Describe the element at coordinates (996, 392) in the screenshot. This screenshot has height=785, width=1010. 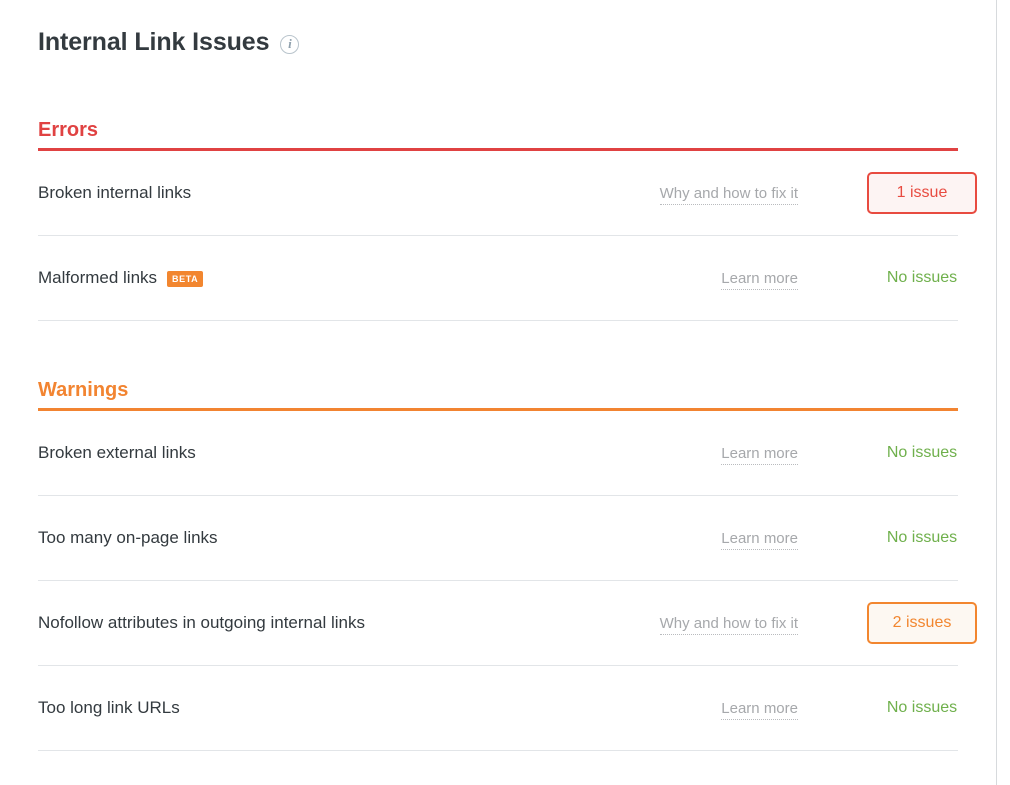
I see `panel-right-border` at that location.